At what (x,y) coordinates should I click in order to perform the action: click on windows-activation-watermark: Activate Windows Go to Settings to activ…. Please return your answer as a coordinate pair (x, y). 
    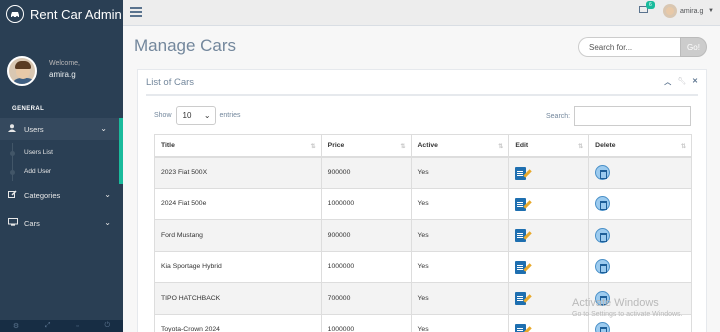
    Looking at the image, I should click on (627, 307).